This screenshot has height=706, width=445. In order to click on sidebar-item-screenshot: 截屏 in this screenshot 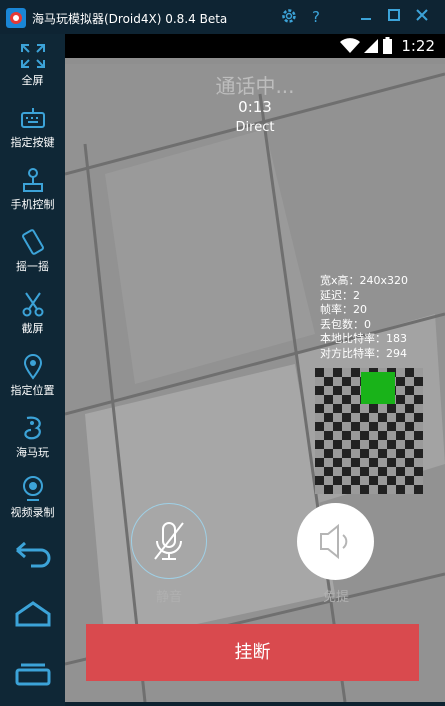, I will do `click(32, 315)`.